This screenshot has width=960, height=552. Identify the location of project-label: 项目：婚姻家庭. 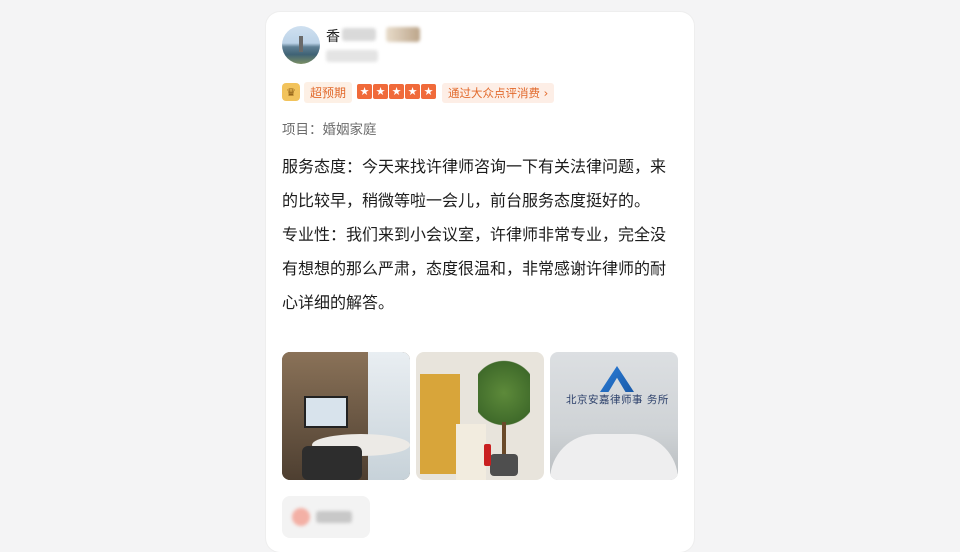
(329, 130).